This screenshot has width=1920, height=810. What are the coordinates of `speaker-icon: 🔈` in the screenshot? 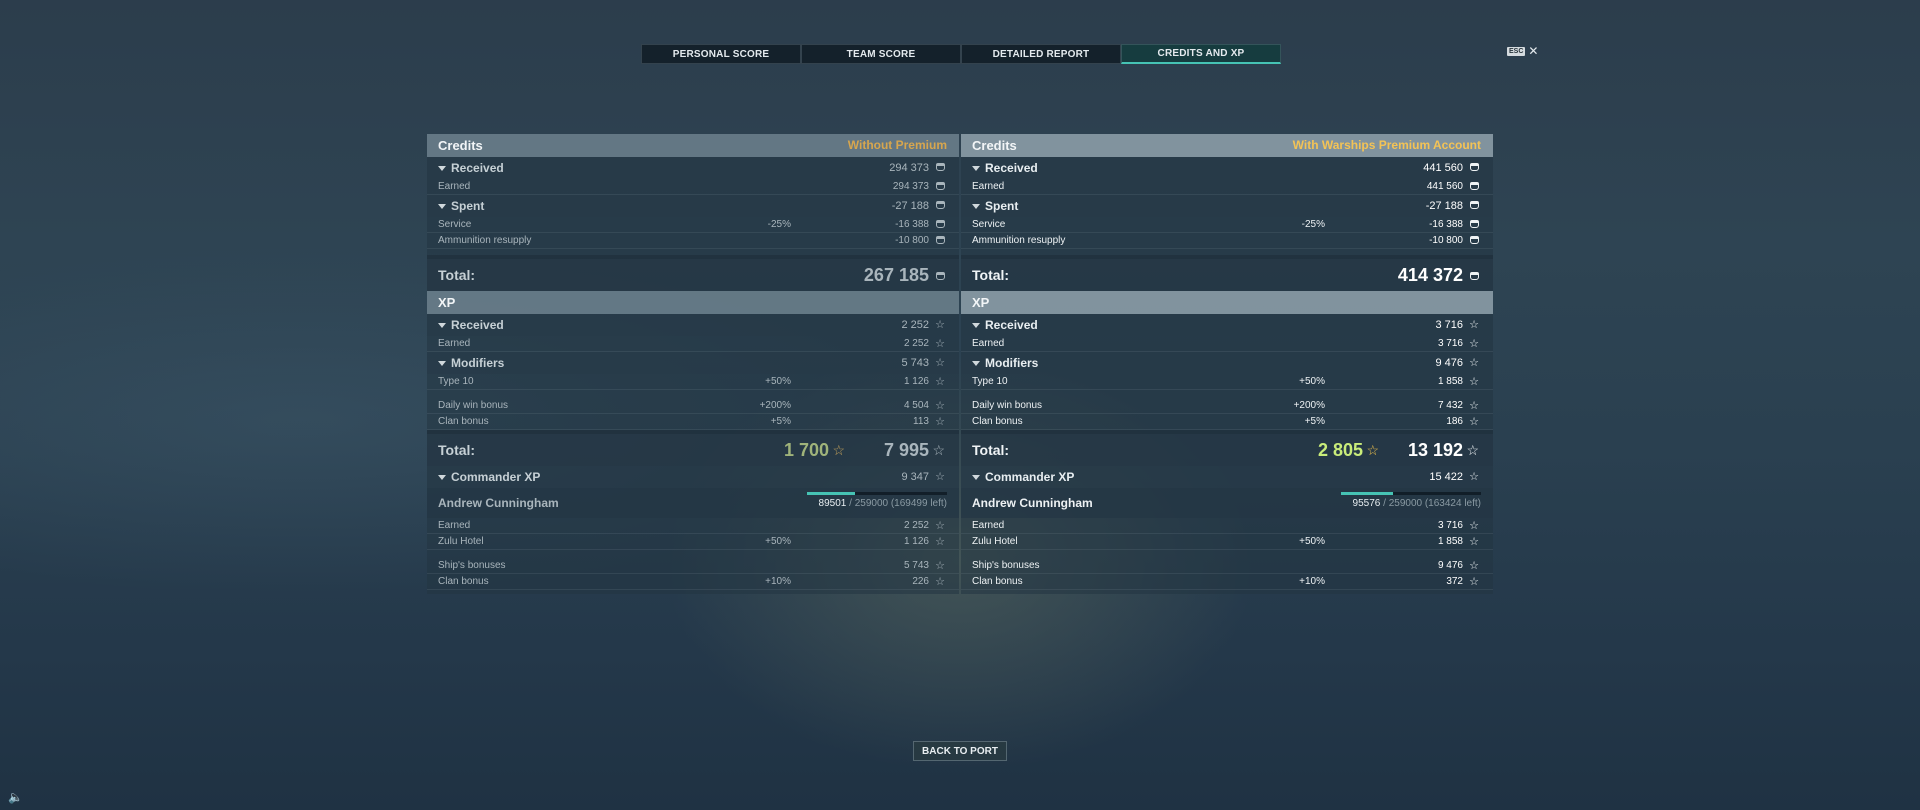 It's located at (15, 797).